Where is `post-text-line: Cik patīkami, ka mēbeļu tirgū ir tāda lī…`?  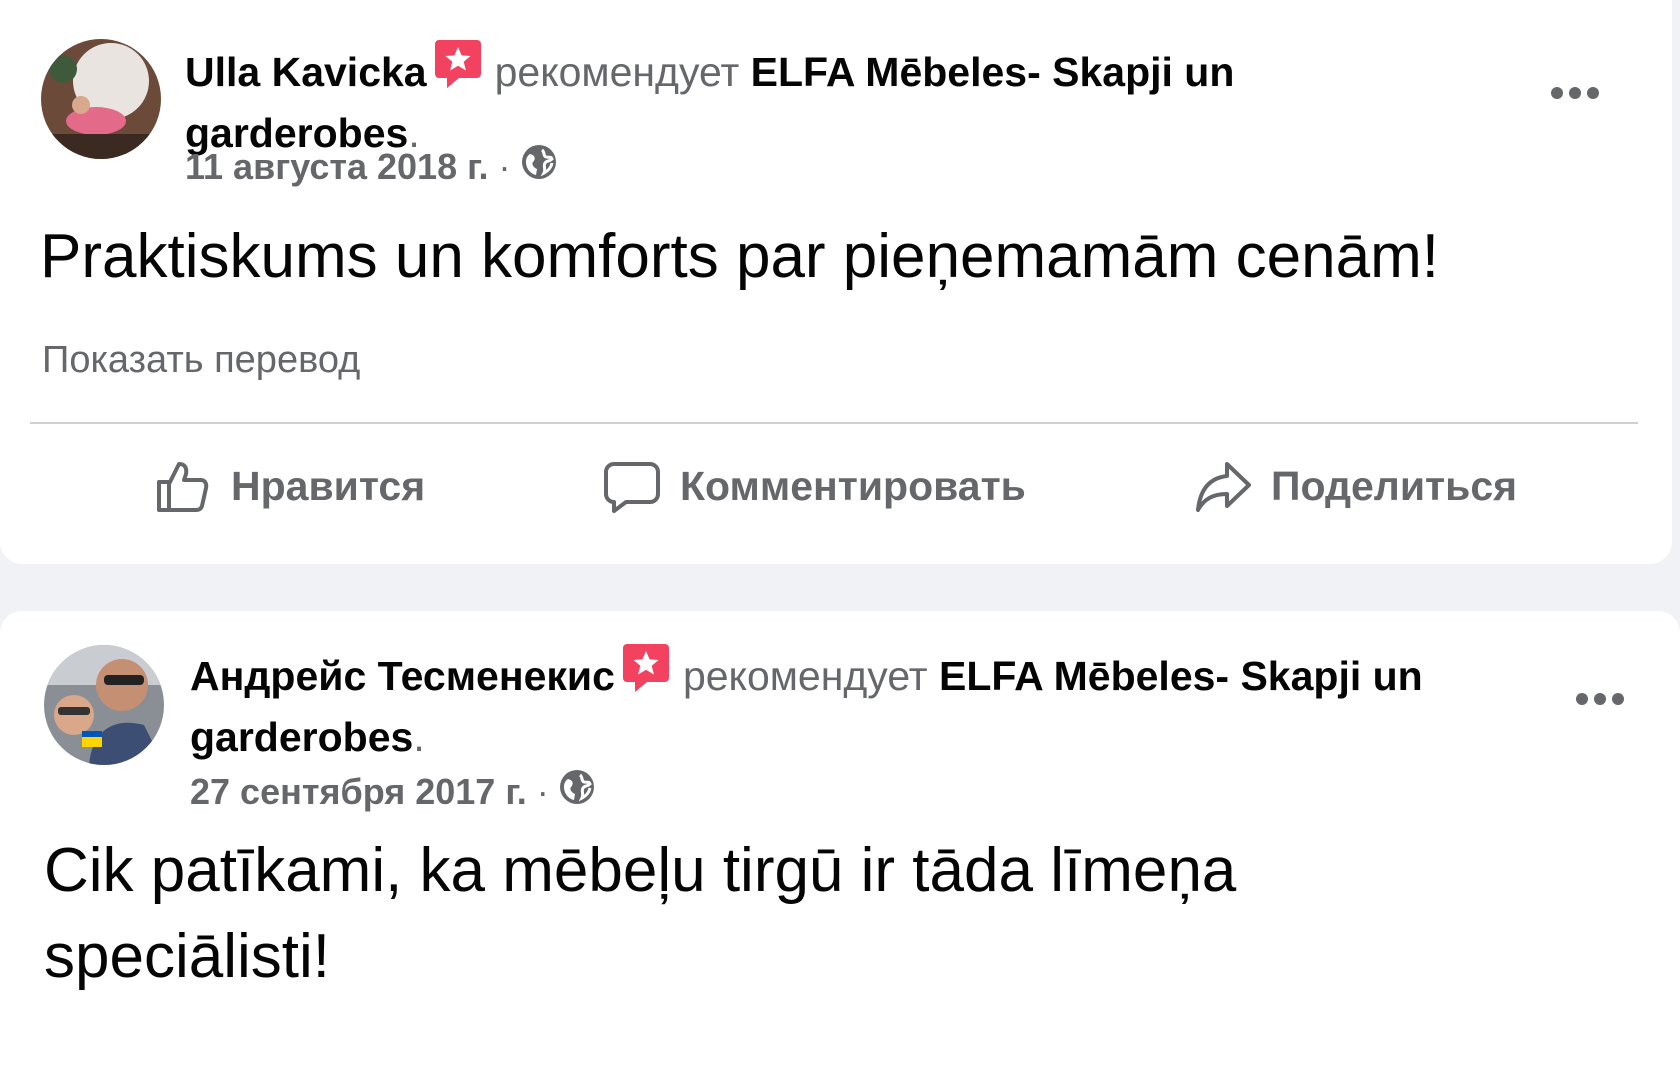 post-text-line: Cik patīkami, ka mēbeļu tirgū ir tāda lī… is located at coordinates (640, 870).